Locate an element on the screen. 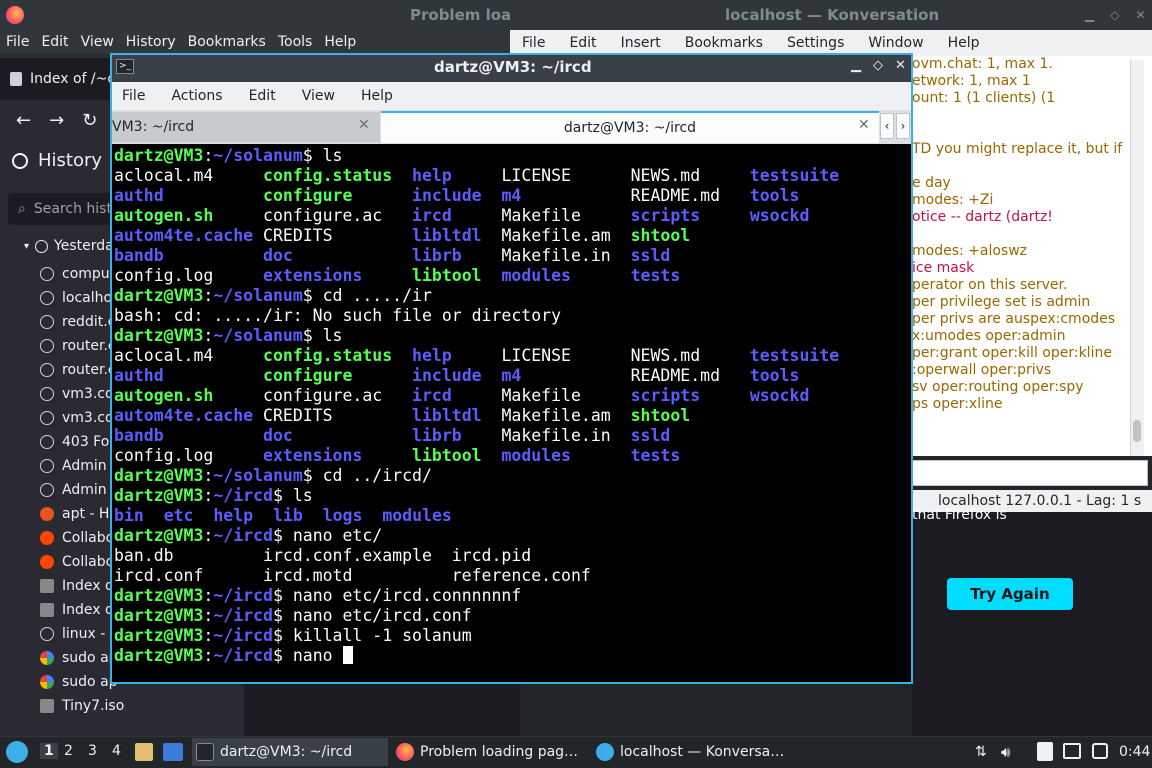 This screenshot has width=1152, height=768. display-icon is located at coordinates (1072, 751).